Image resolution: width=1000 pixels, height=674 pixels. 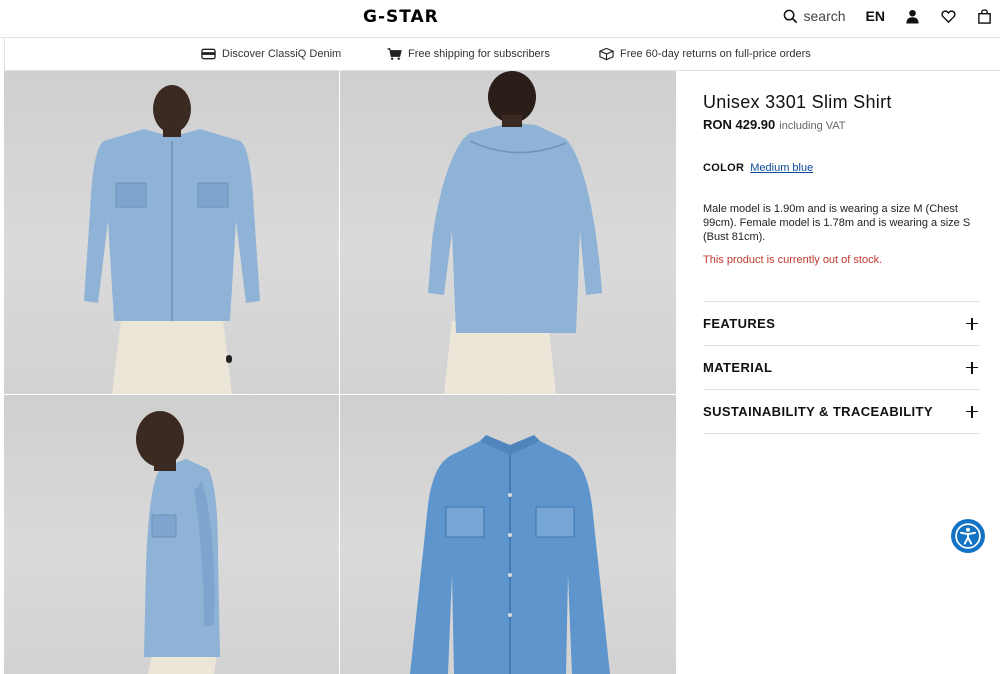 What do you see at coordinates (739, 124) in the screenshot?
I see `product-price: RON 429.90` at bounding box center [739, 124].